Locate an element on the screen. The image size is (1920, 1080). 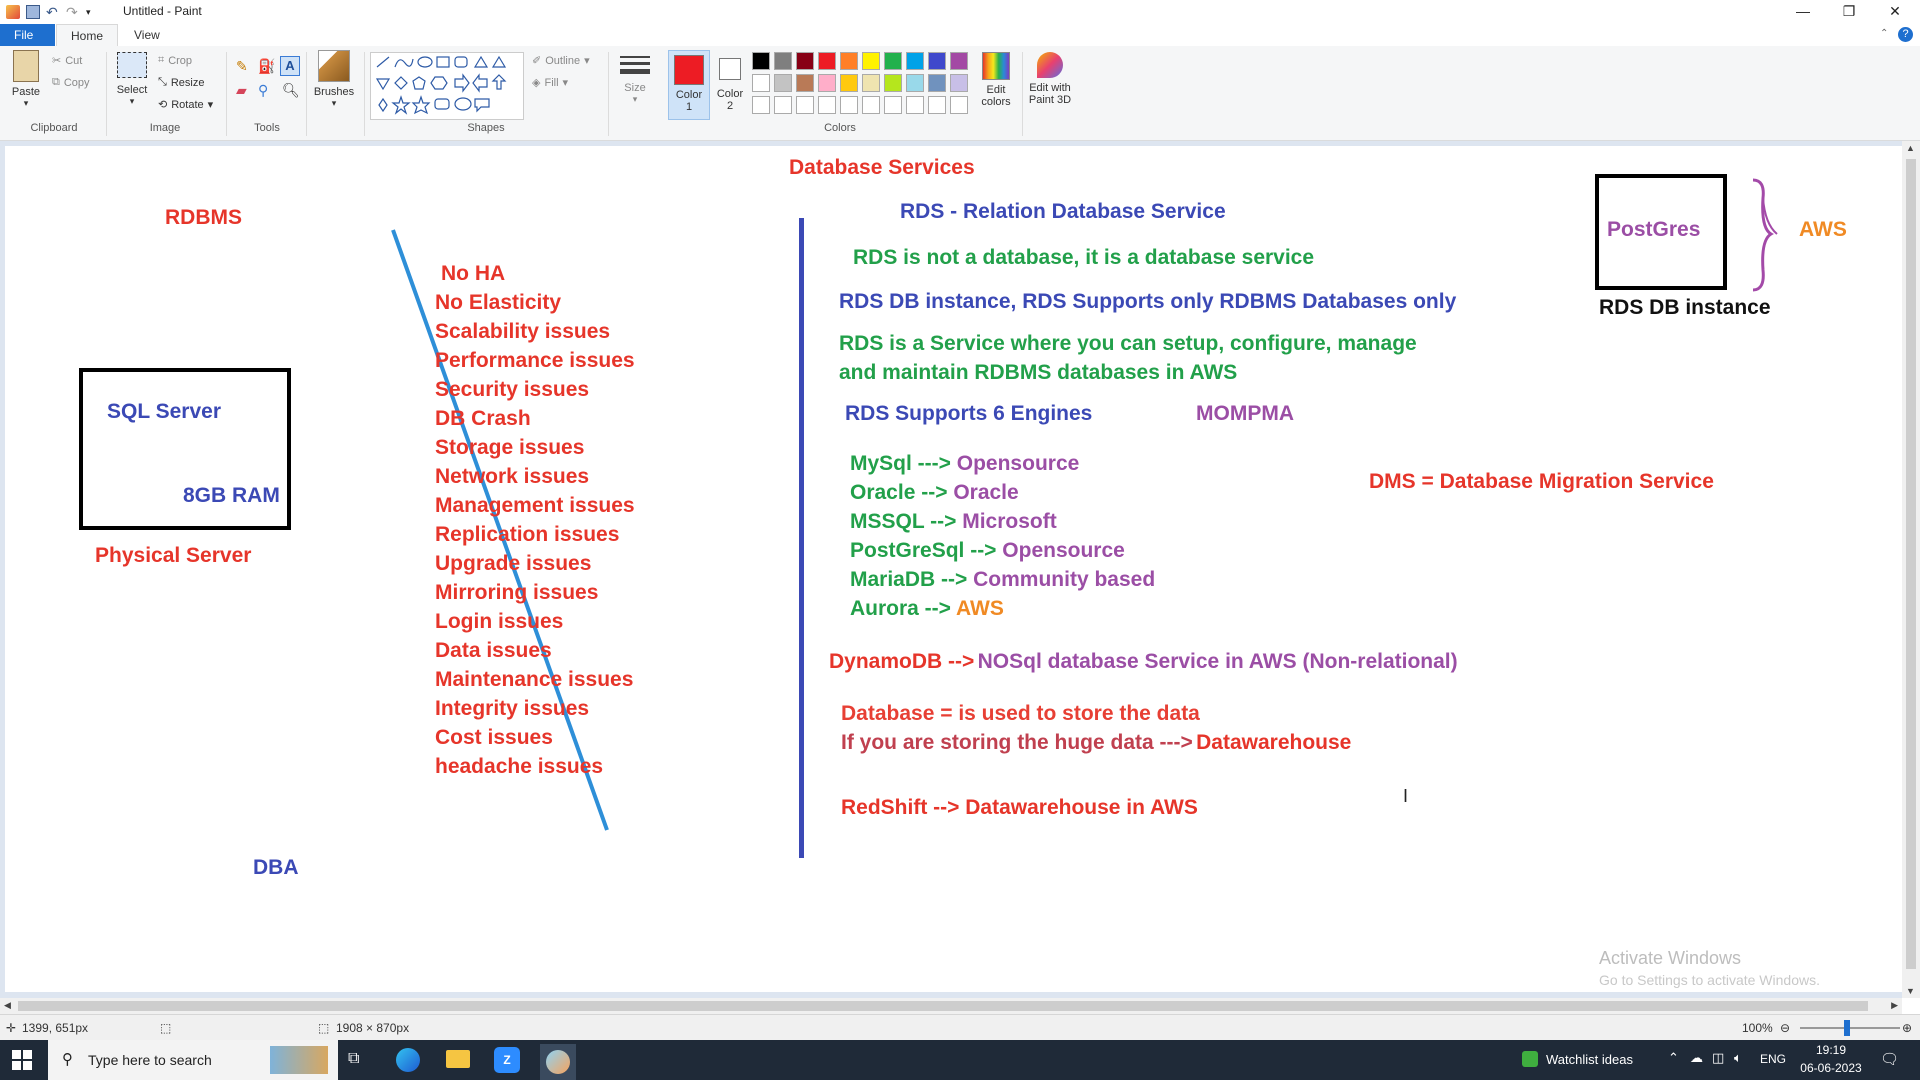
watchlist-label: Watchlist ideas is located at coordinates (1589, 1059).